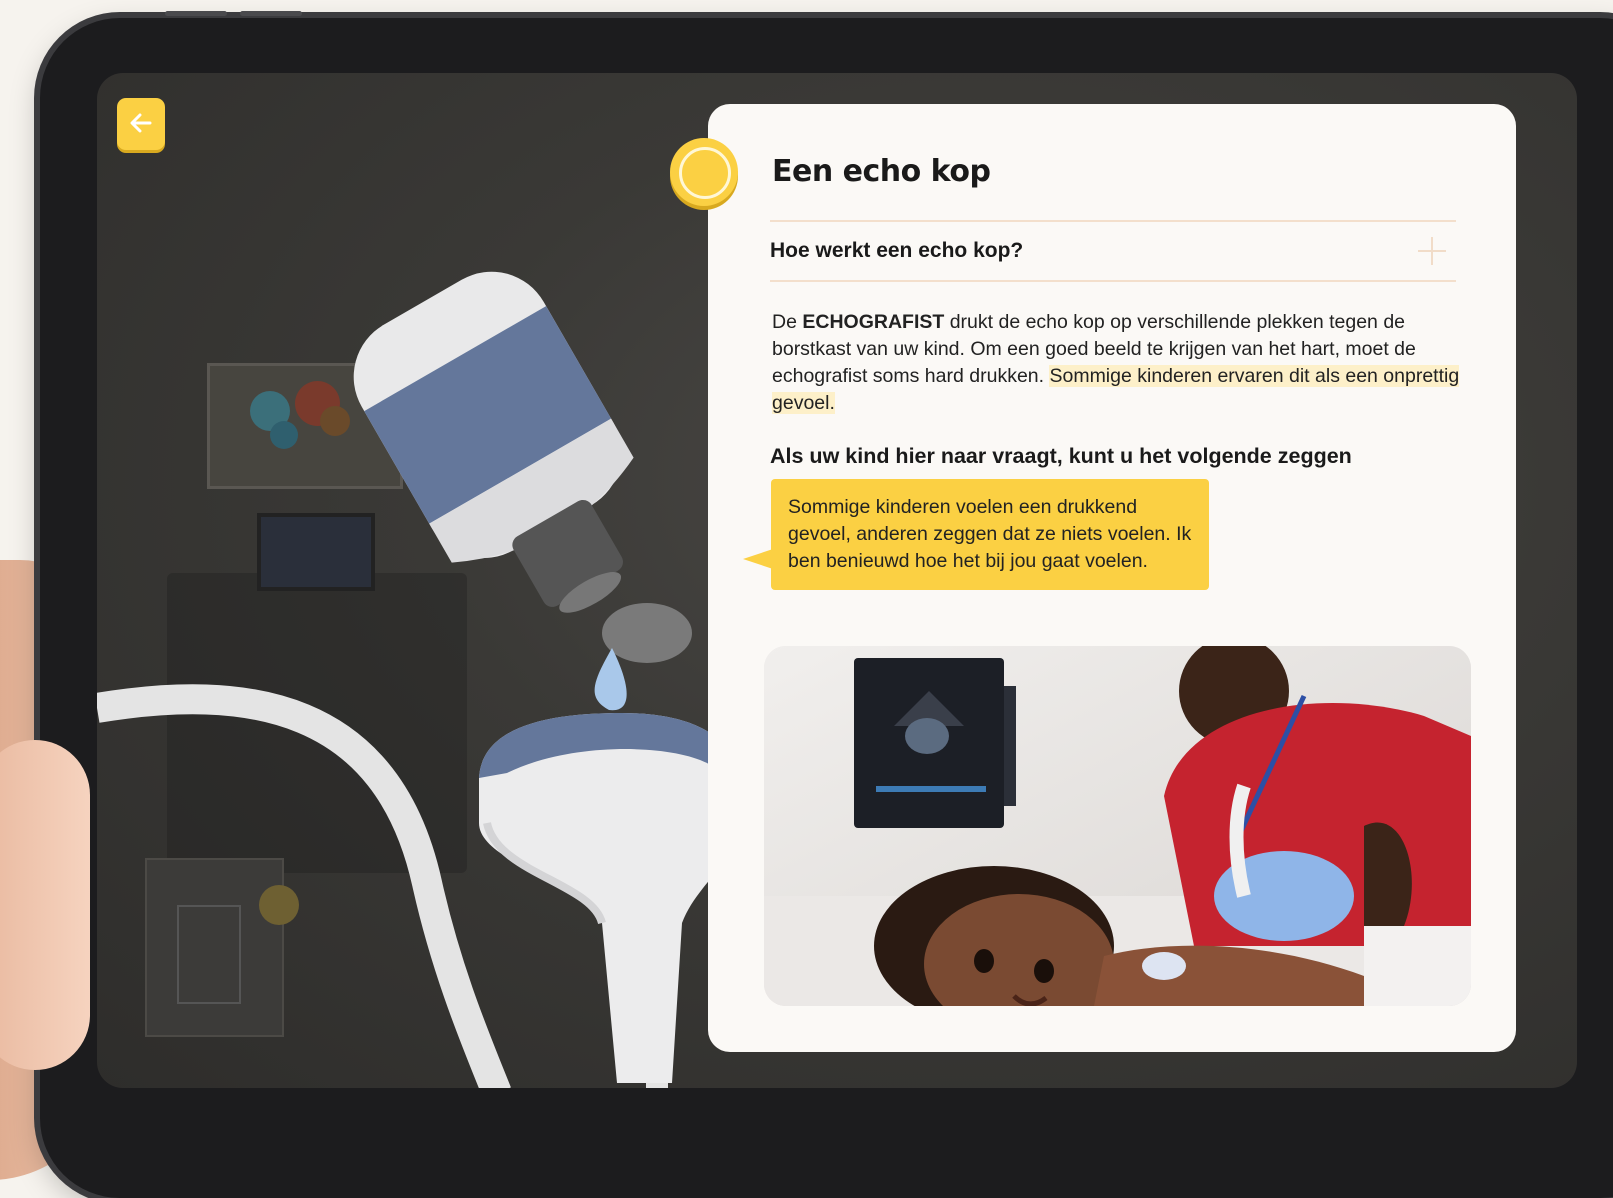 This screenshot has height=1198, width=1613. I want to click on circle-badge-icon, so click(704, 172).